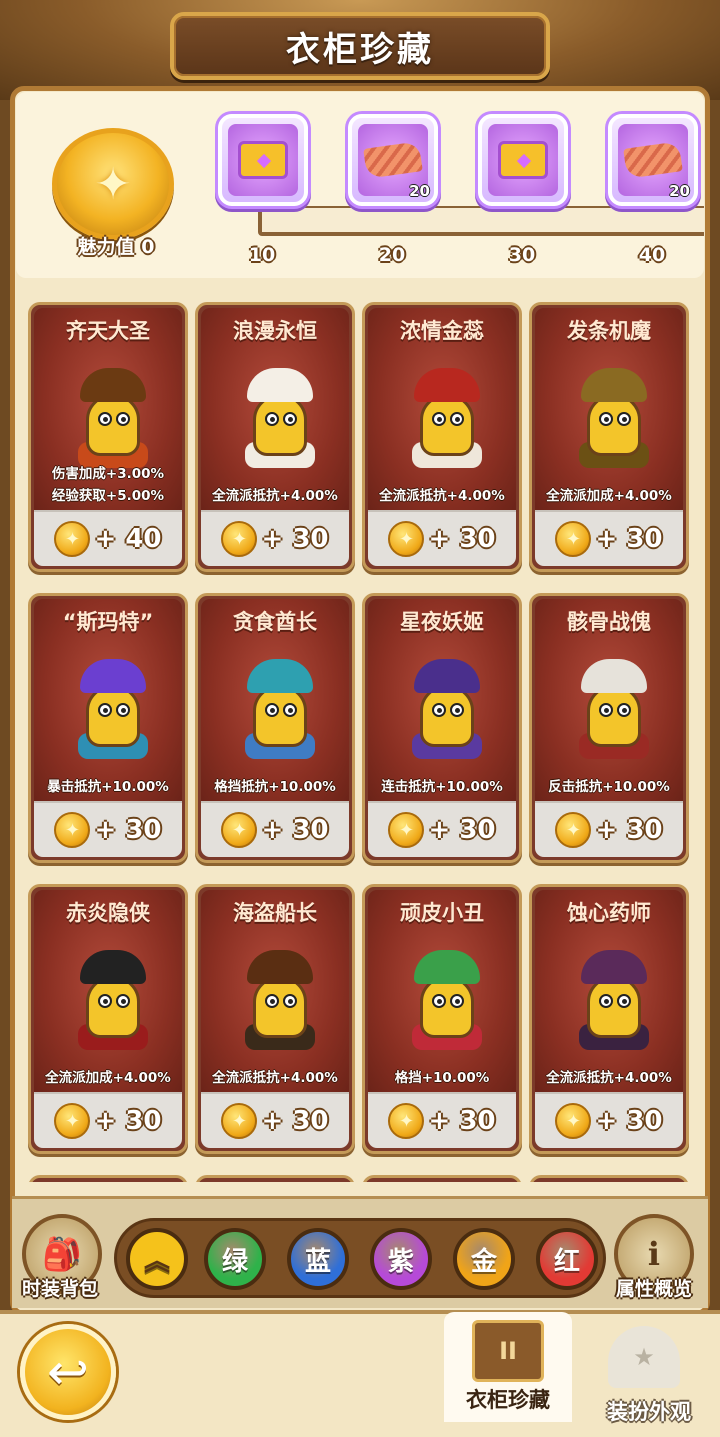 The width and height of the screenshot is (720, 1437). I want to click on costume-card: 赤炎隐侠全流派加成+4.00% ✦ + 30, so click(108, 1019).